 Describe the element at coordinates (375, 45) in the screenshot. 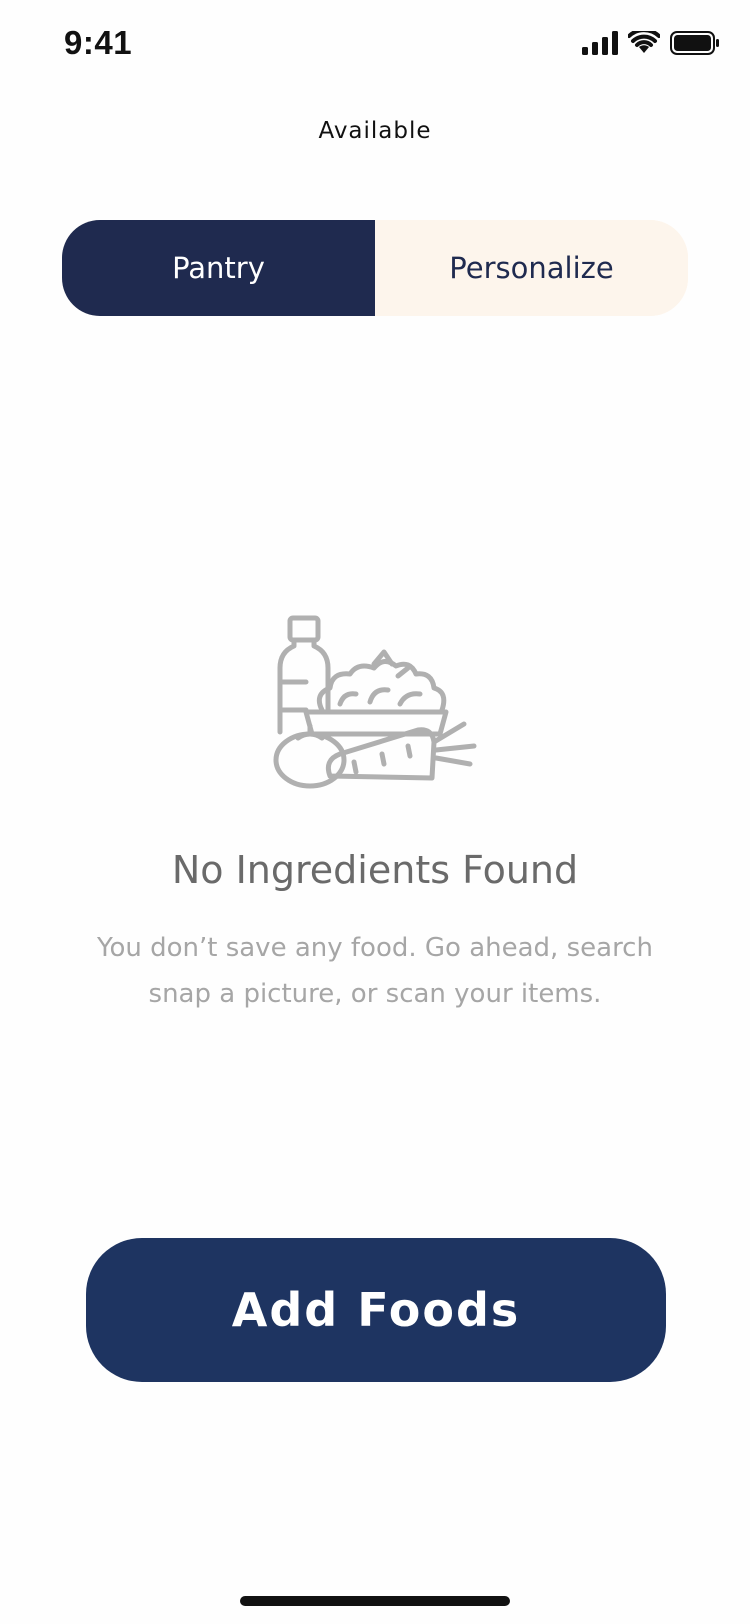

I see `status-bar: 9:41` at that location.